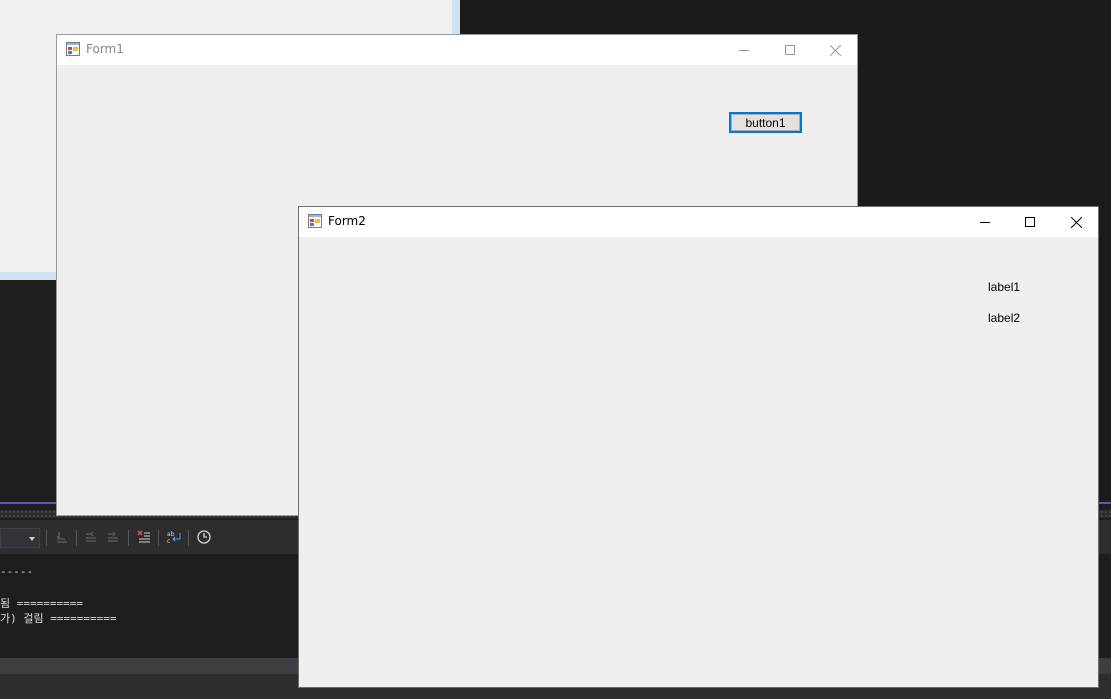 This screenshot has width=1111, height=699. Describe the element at coordinates (1004, 318) in the screenshot. I see `label2: label2` at that location.